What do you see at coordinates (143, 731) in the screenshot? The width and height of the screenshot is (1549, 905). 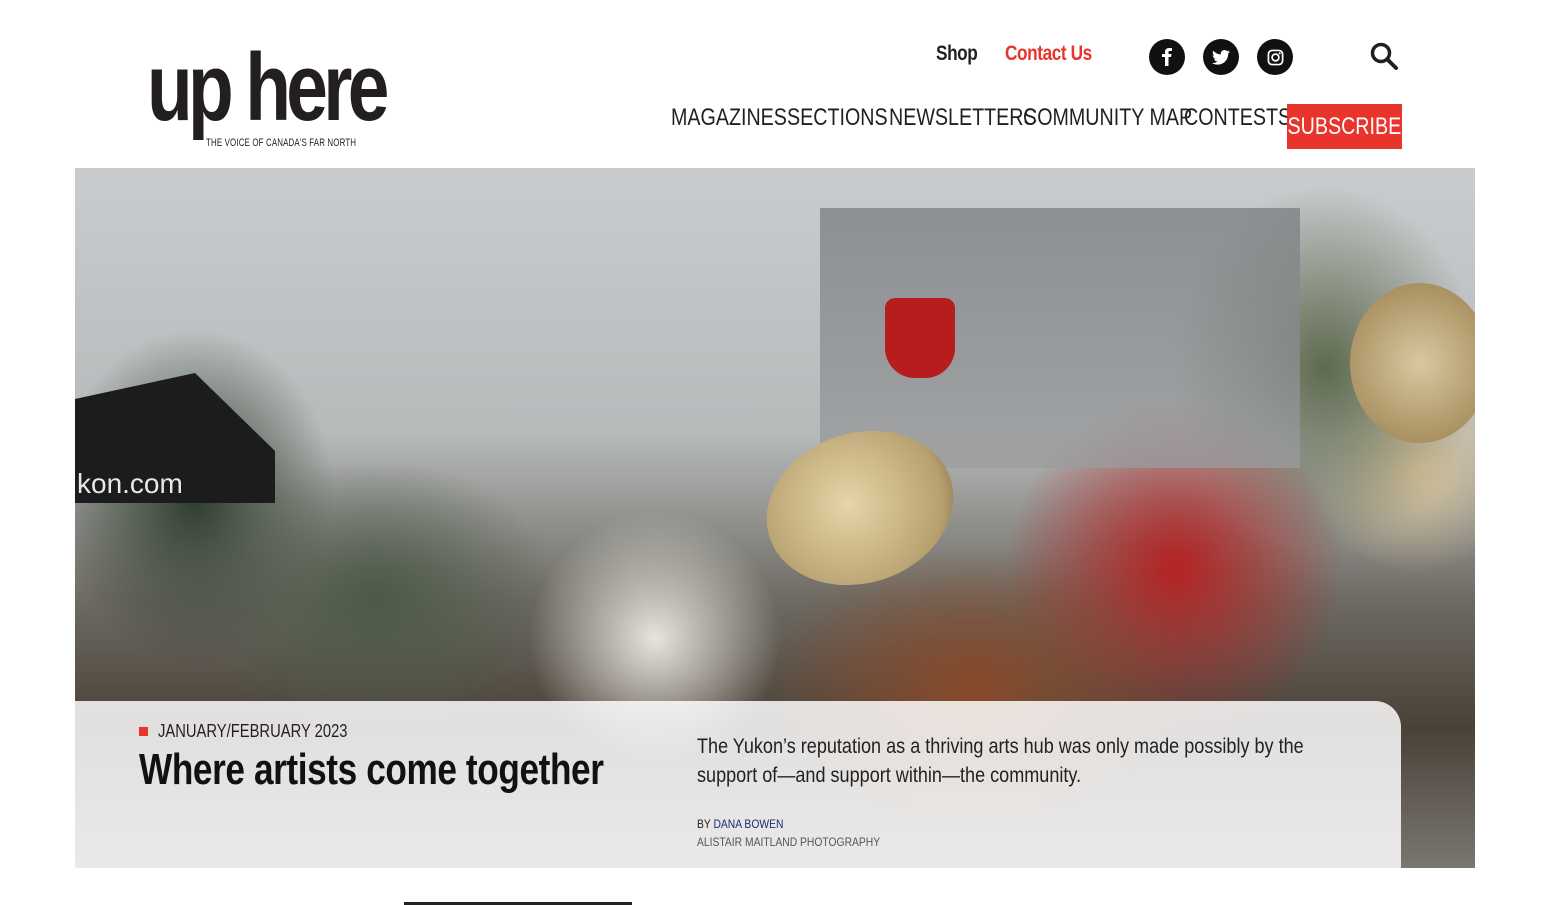 I see `issue-marker` at bounding box center [143, 731].